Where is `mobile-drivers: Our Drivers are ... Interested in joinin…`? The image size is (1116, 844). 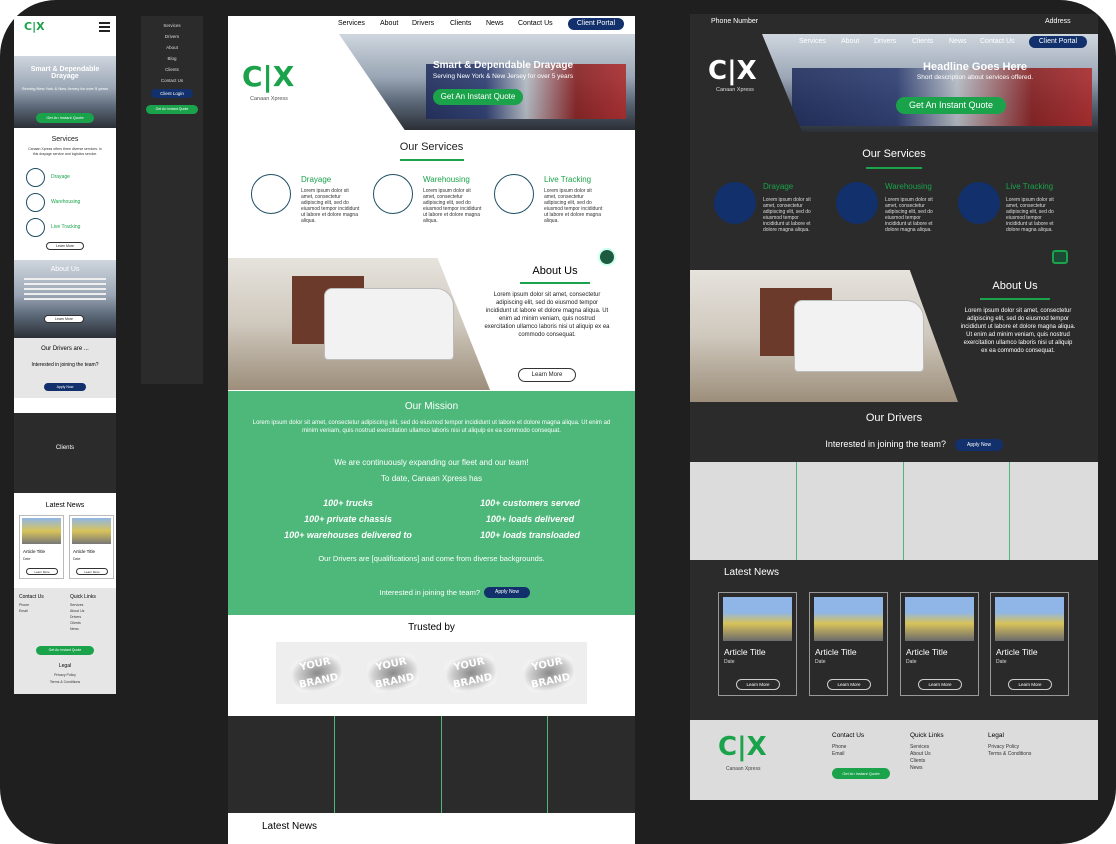 mobile-drivers: Our Drivers are ... Interested in joinin… is located at coordinates (65, 368).